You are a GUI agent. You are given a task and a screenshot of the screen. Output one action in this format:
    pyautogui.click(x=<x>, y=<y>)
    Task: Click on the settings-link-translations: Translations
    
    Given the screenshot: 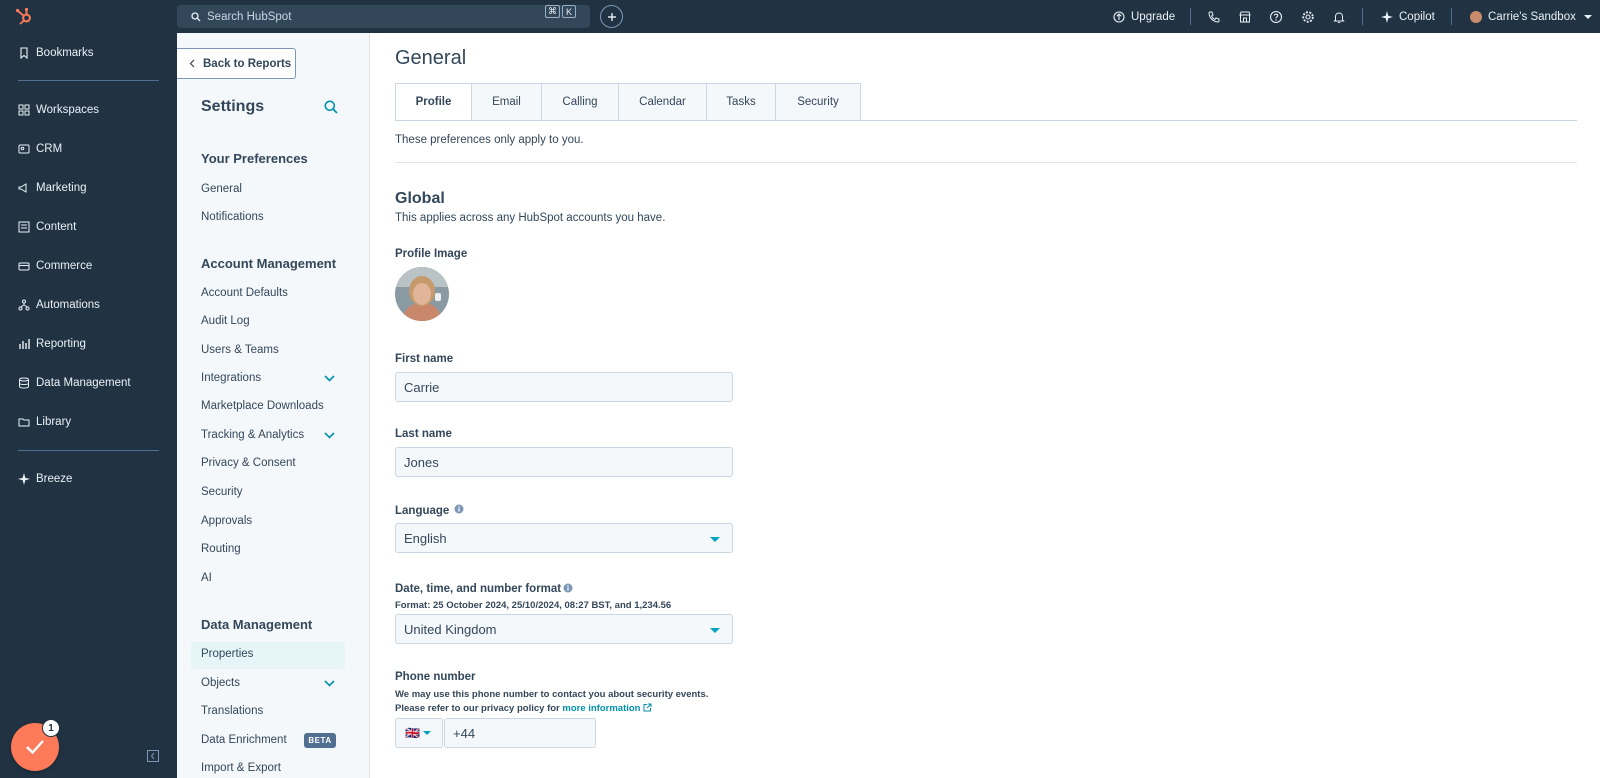 What is the action you would take?
    pyautogui.click(x=232, y=711)
    